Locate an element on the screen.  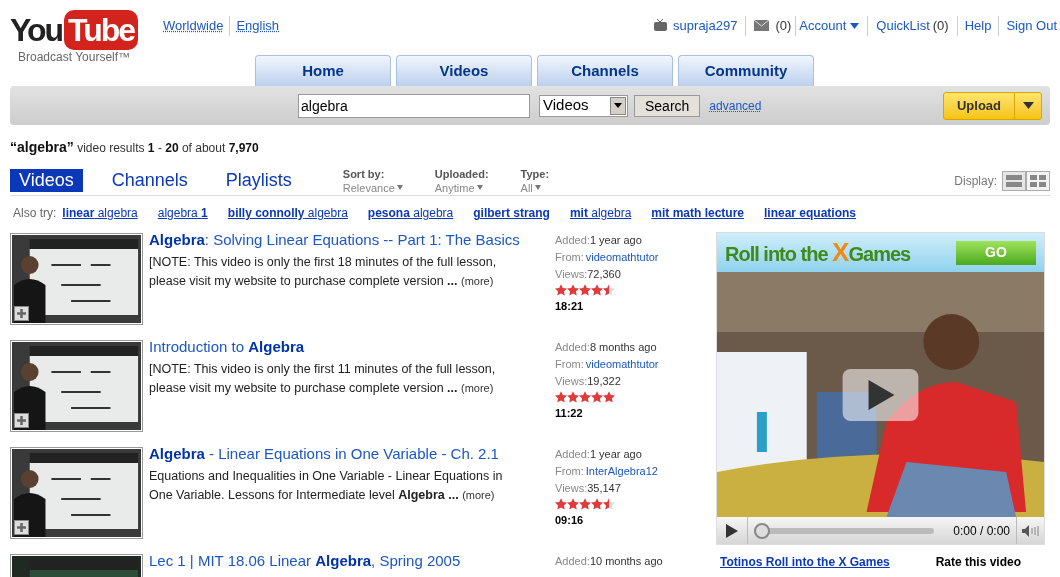
suggestion-link: billy connolly algebra is located at coordinates (287, 213).